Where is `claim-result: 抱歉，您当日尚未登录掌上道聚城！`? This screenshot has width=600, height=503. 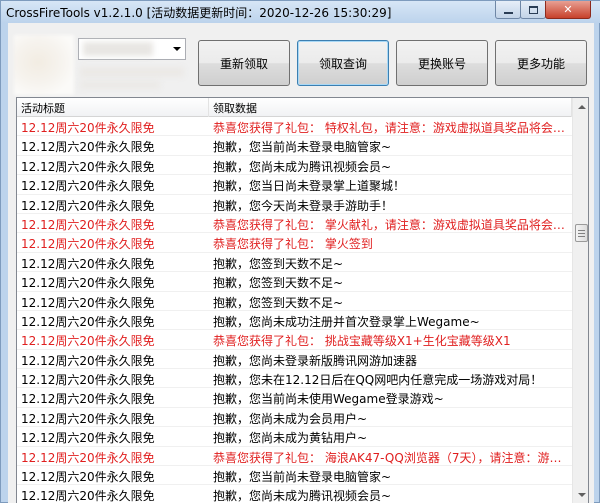
claim-result: 抱歉，您当日尚未登录掌上道聚城！ is located at coordinates (309, 186).